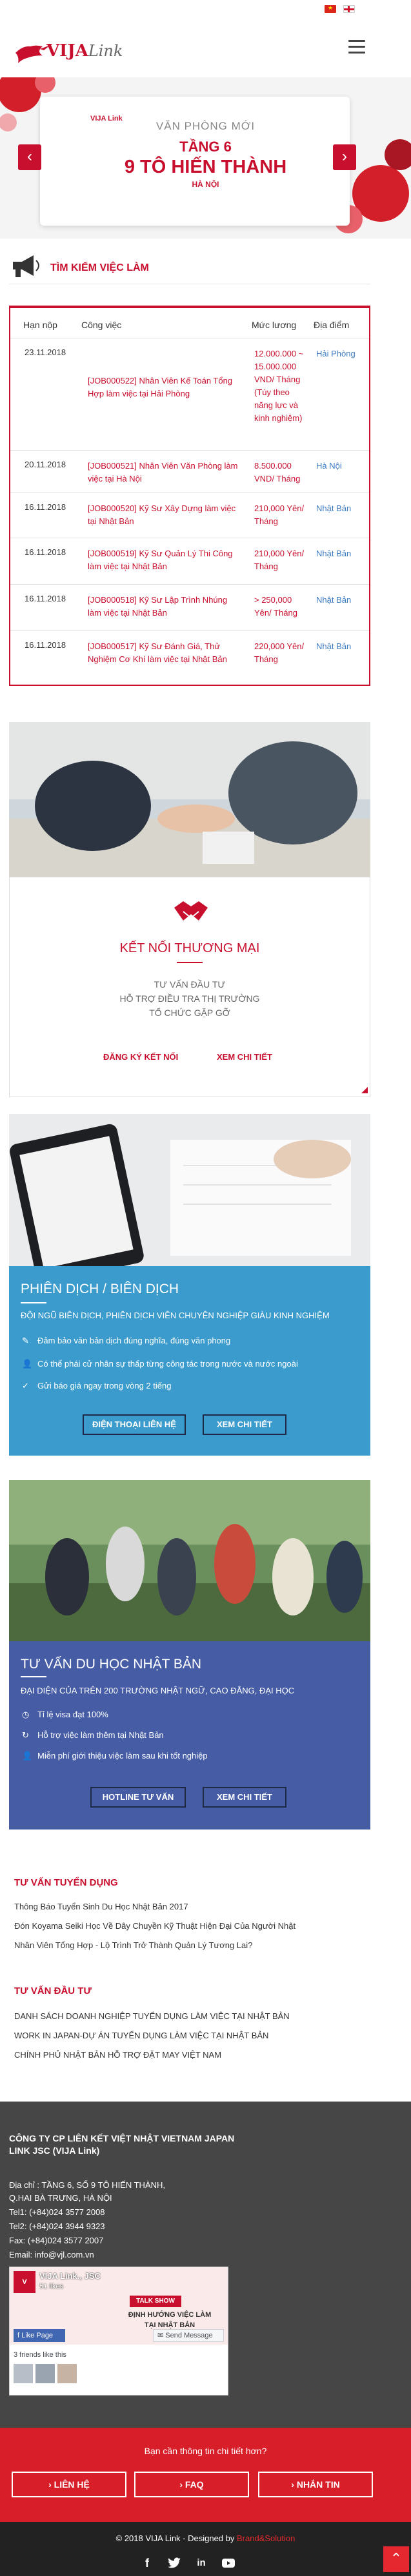 This screenshot has width=411, height=2576. What do you see at coordinates (39, 2335) in the screenshot?
I see `fb-like-button: f Like Page` at bounding box center [39, 2335].